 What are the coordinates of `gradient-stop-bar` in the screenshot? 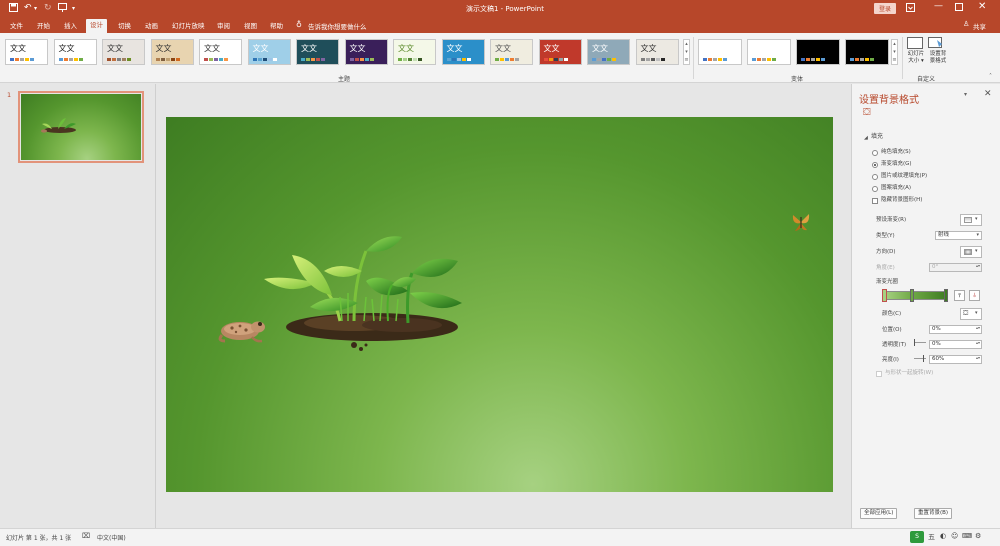 It's located at (915, 295).